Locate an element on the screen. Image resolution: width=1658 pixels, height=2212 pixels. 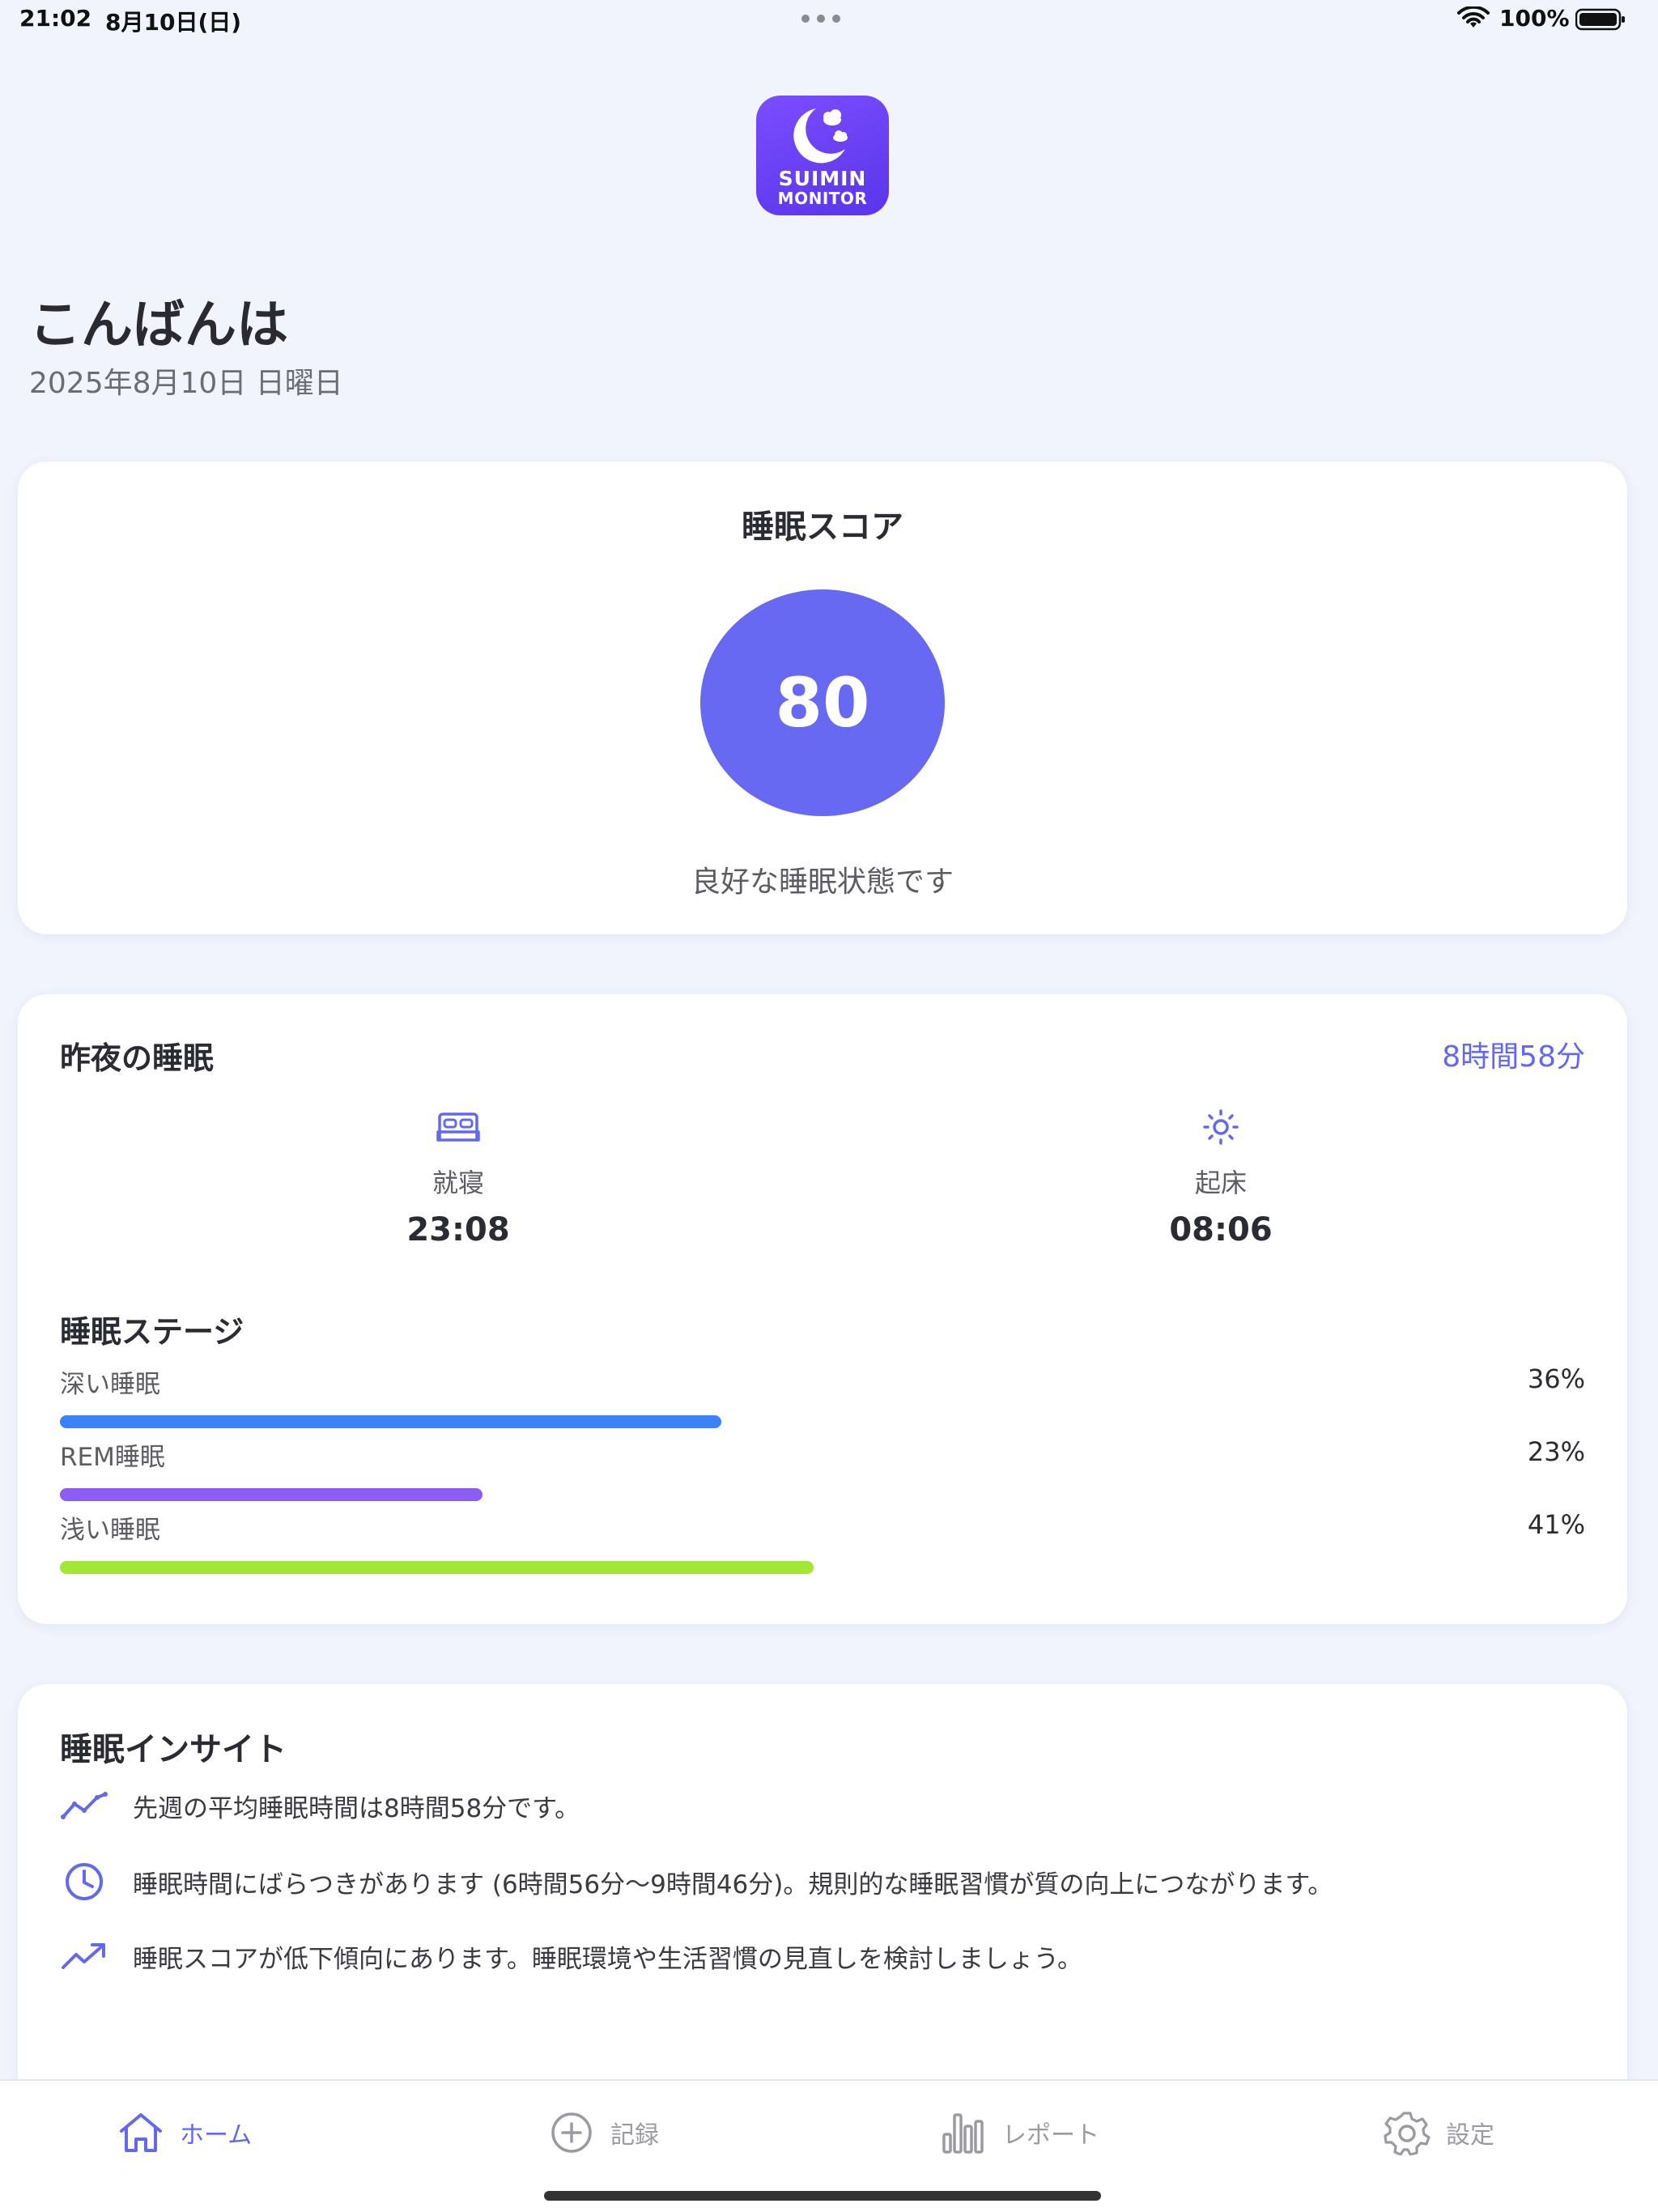
stage-percentage: 41% is located at coordinates (1556, 1524).